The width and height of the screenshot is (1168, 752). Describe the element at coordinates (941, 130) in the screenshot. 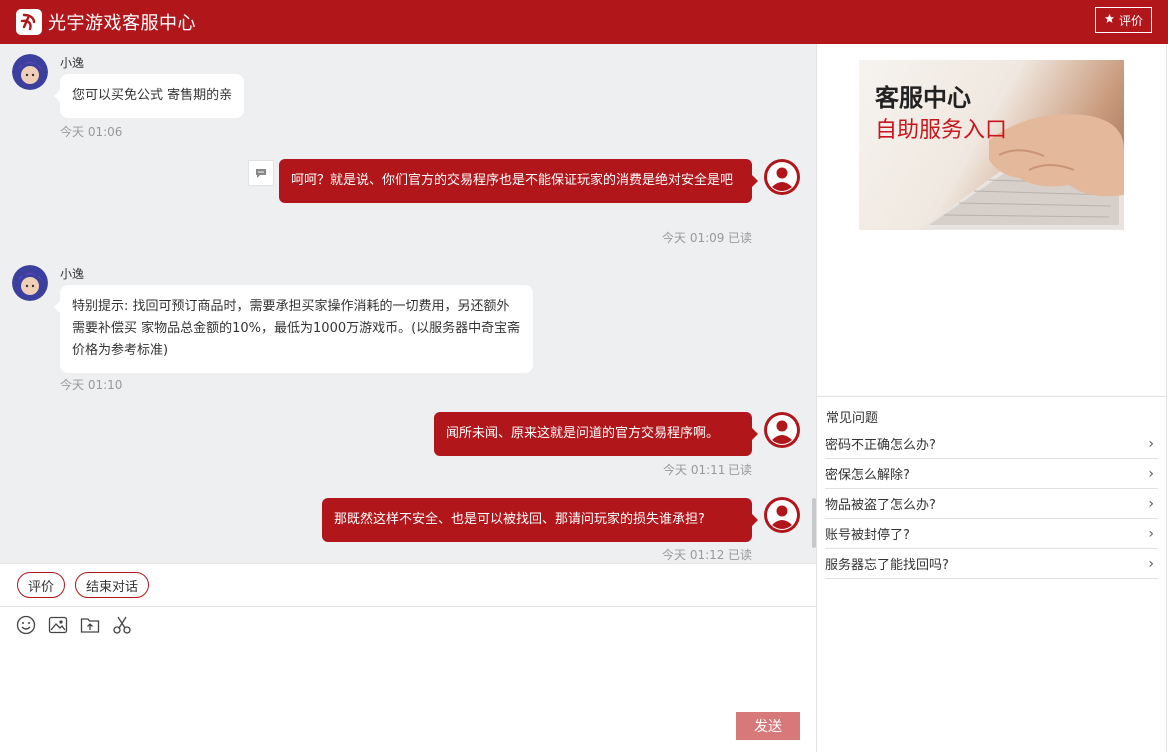

I see `banner-subtitle: 自助服务入口` at that location.